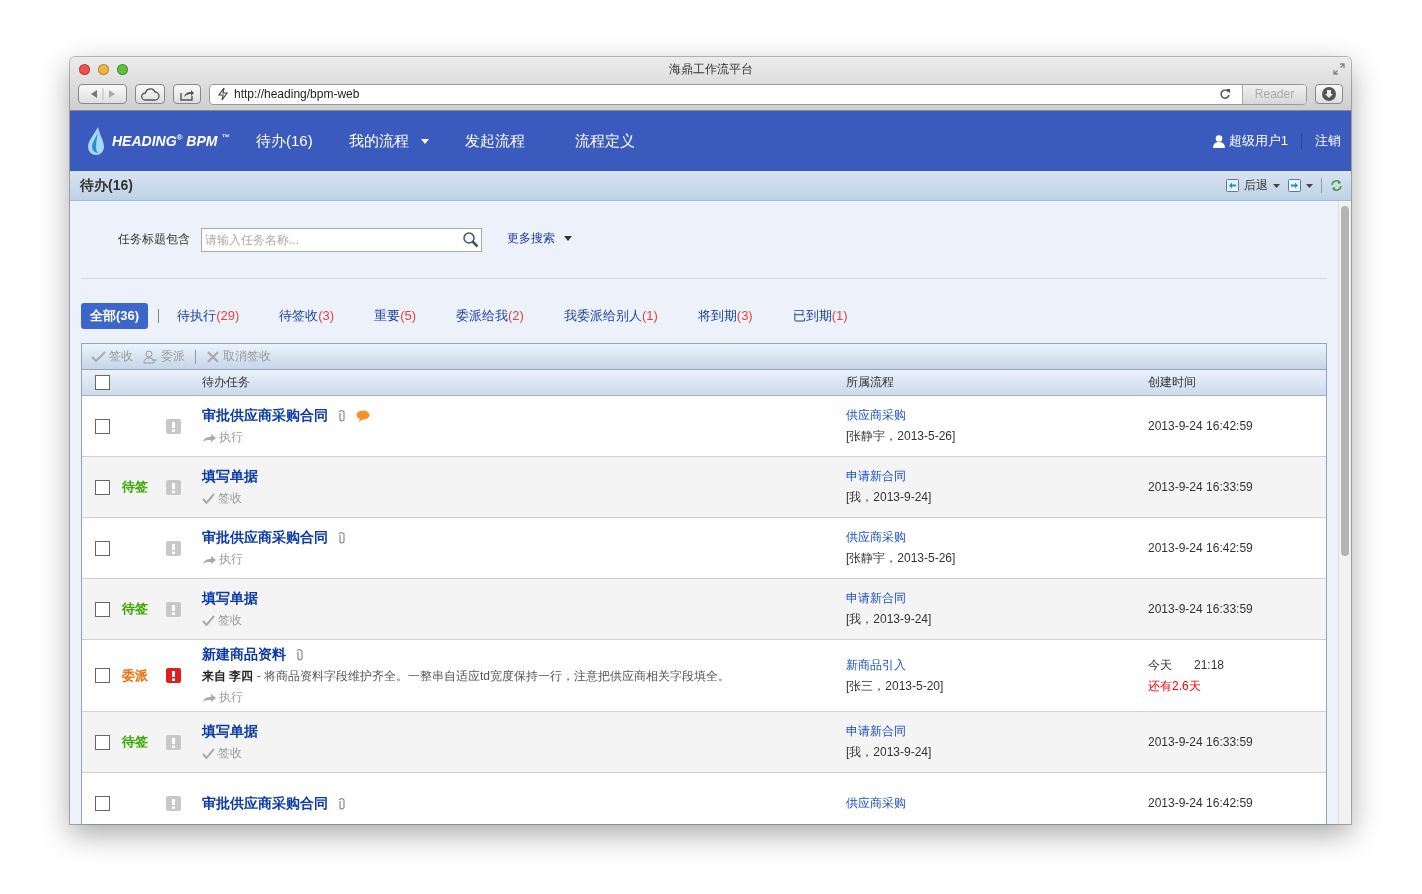 The image size is (1422, 894). What do you see at coordinates (1344, 512) in the screenshot?
I see `scrollbar` at bounding box center [1344, 512].